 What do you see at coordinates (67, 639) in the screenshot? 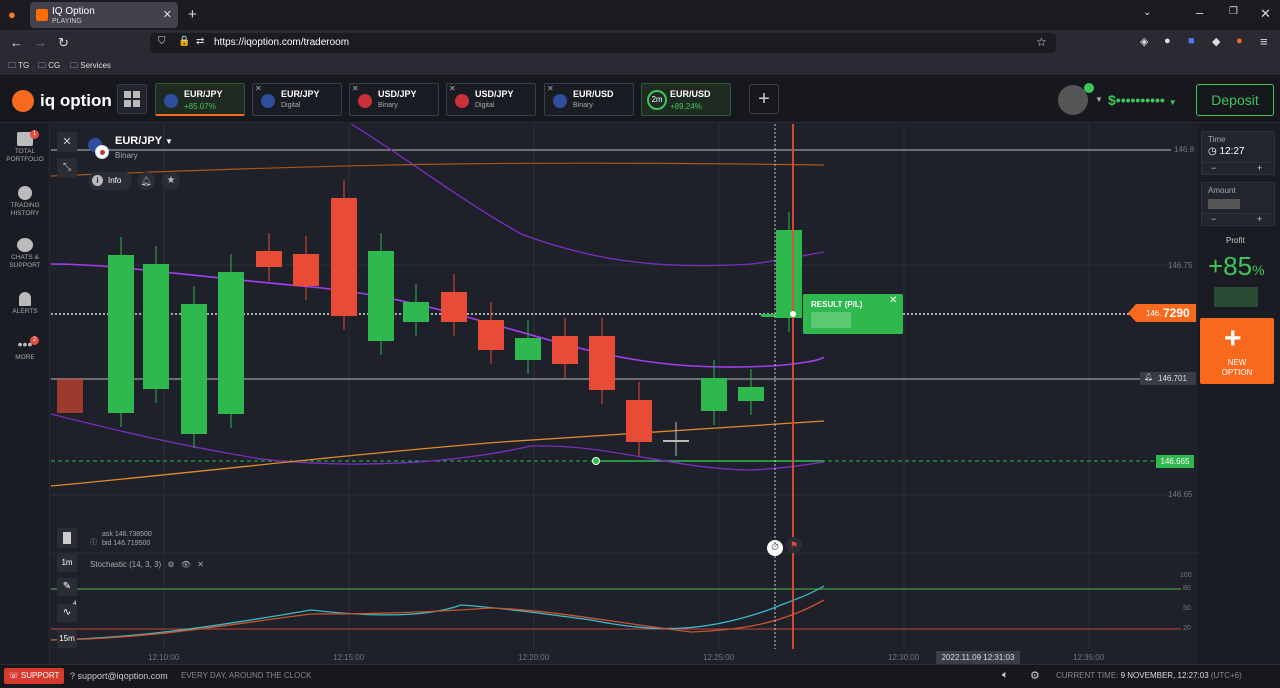
I see `timeframe2-button: 15m` at bounding box center [67, 639].